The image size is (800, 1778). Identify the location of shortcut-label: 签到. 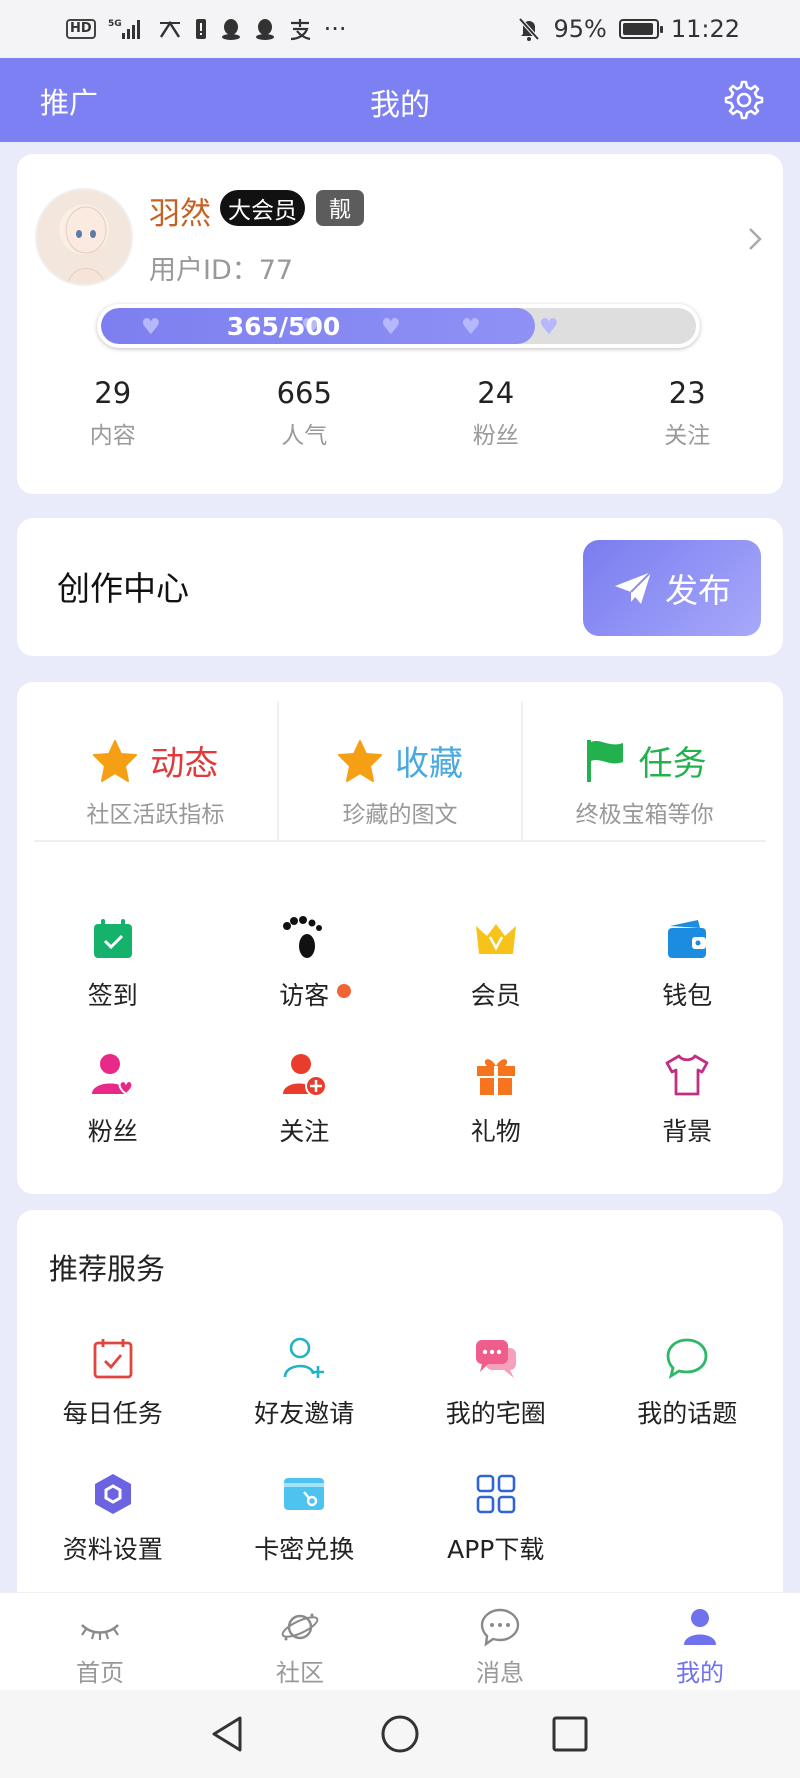
(112, 995).